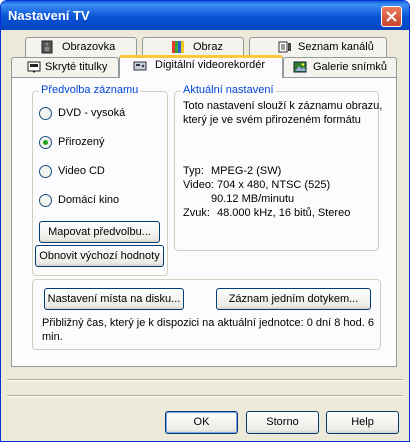  What do you see at coordinates (90, 90) in the screenshot?
I see `preset-legend: Předvolba záznamu` at bounding box center [90, 90].